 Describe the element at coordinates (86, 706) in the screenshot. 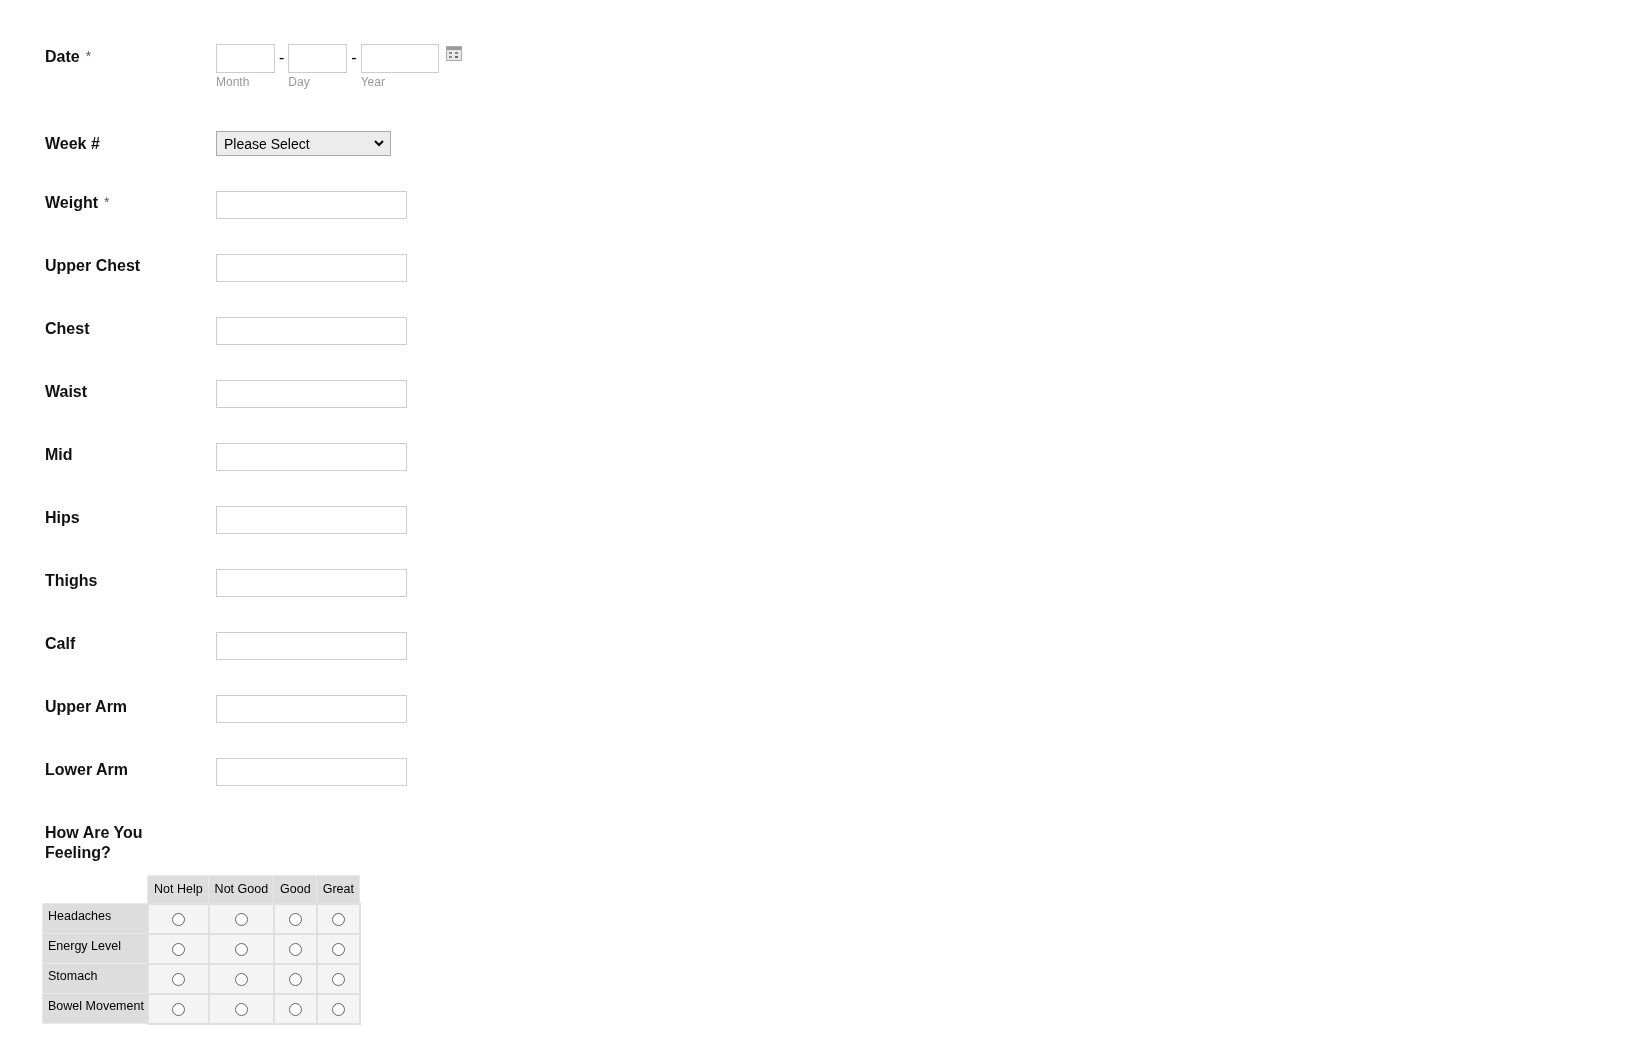

I see `field-label: Upper Arm` at that location.